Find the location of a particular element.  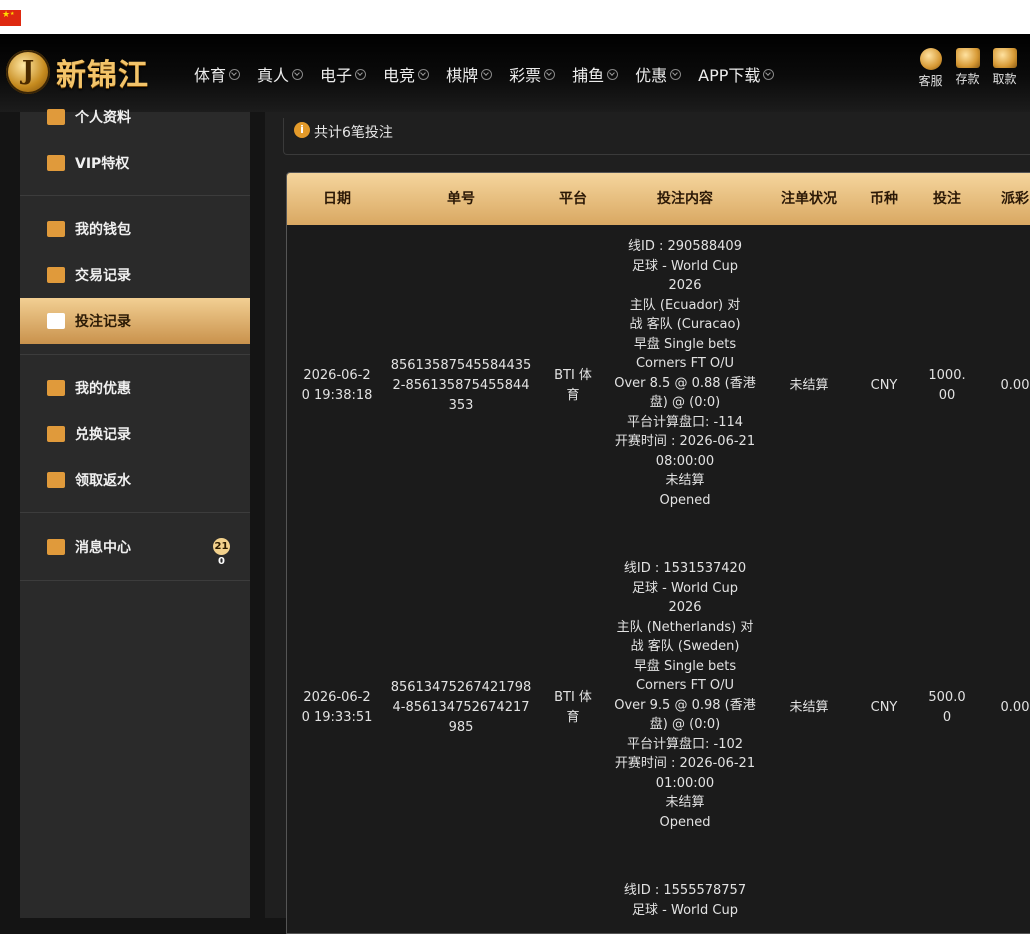

cell-date: 2026-06-2 0 19:33:51 is located at coordinates (337, 707).